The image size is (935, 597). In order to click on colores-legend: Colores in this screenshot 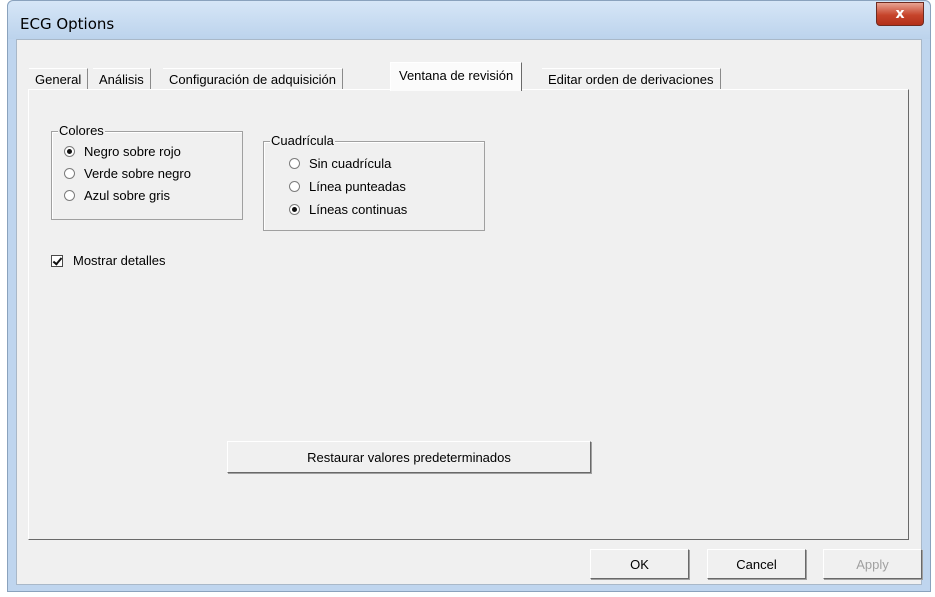, I will do `click(81, 130)`.